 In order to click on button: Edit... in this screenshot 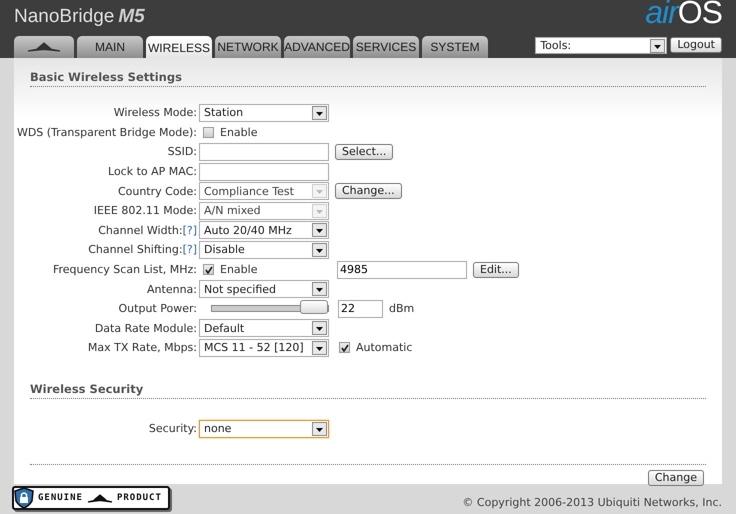, I will do `click(496, 270)`.